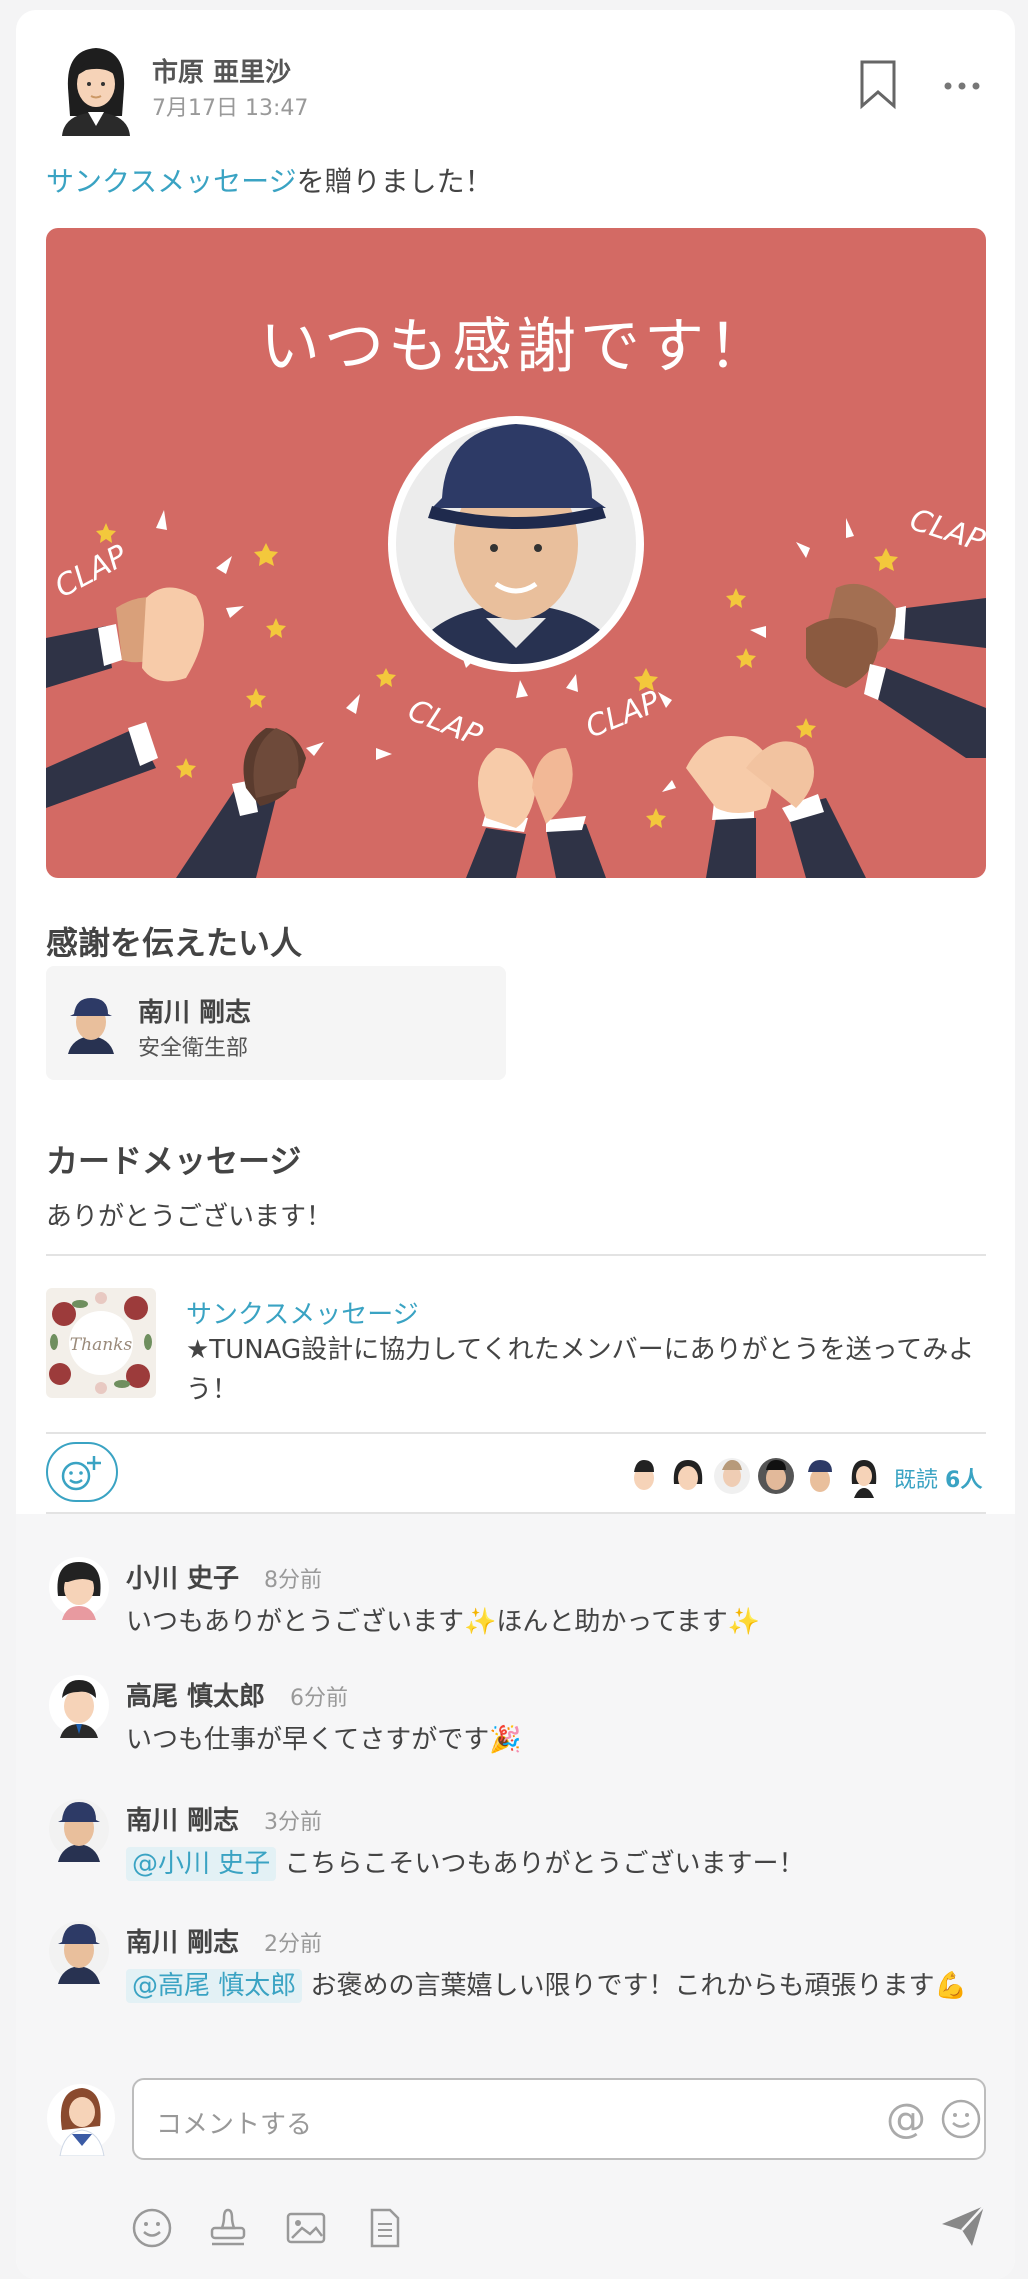 The width and height of the screenshot is (1028, 2279). What do you see at coordinates (230, 108) in the screenshot?
I see `post-date: 7月17日 13:47` at bounding box center [230, 108].